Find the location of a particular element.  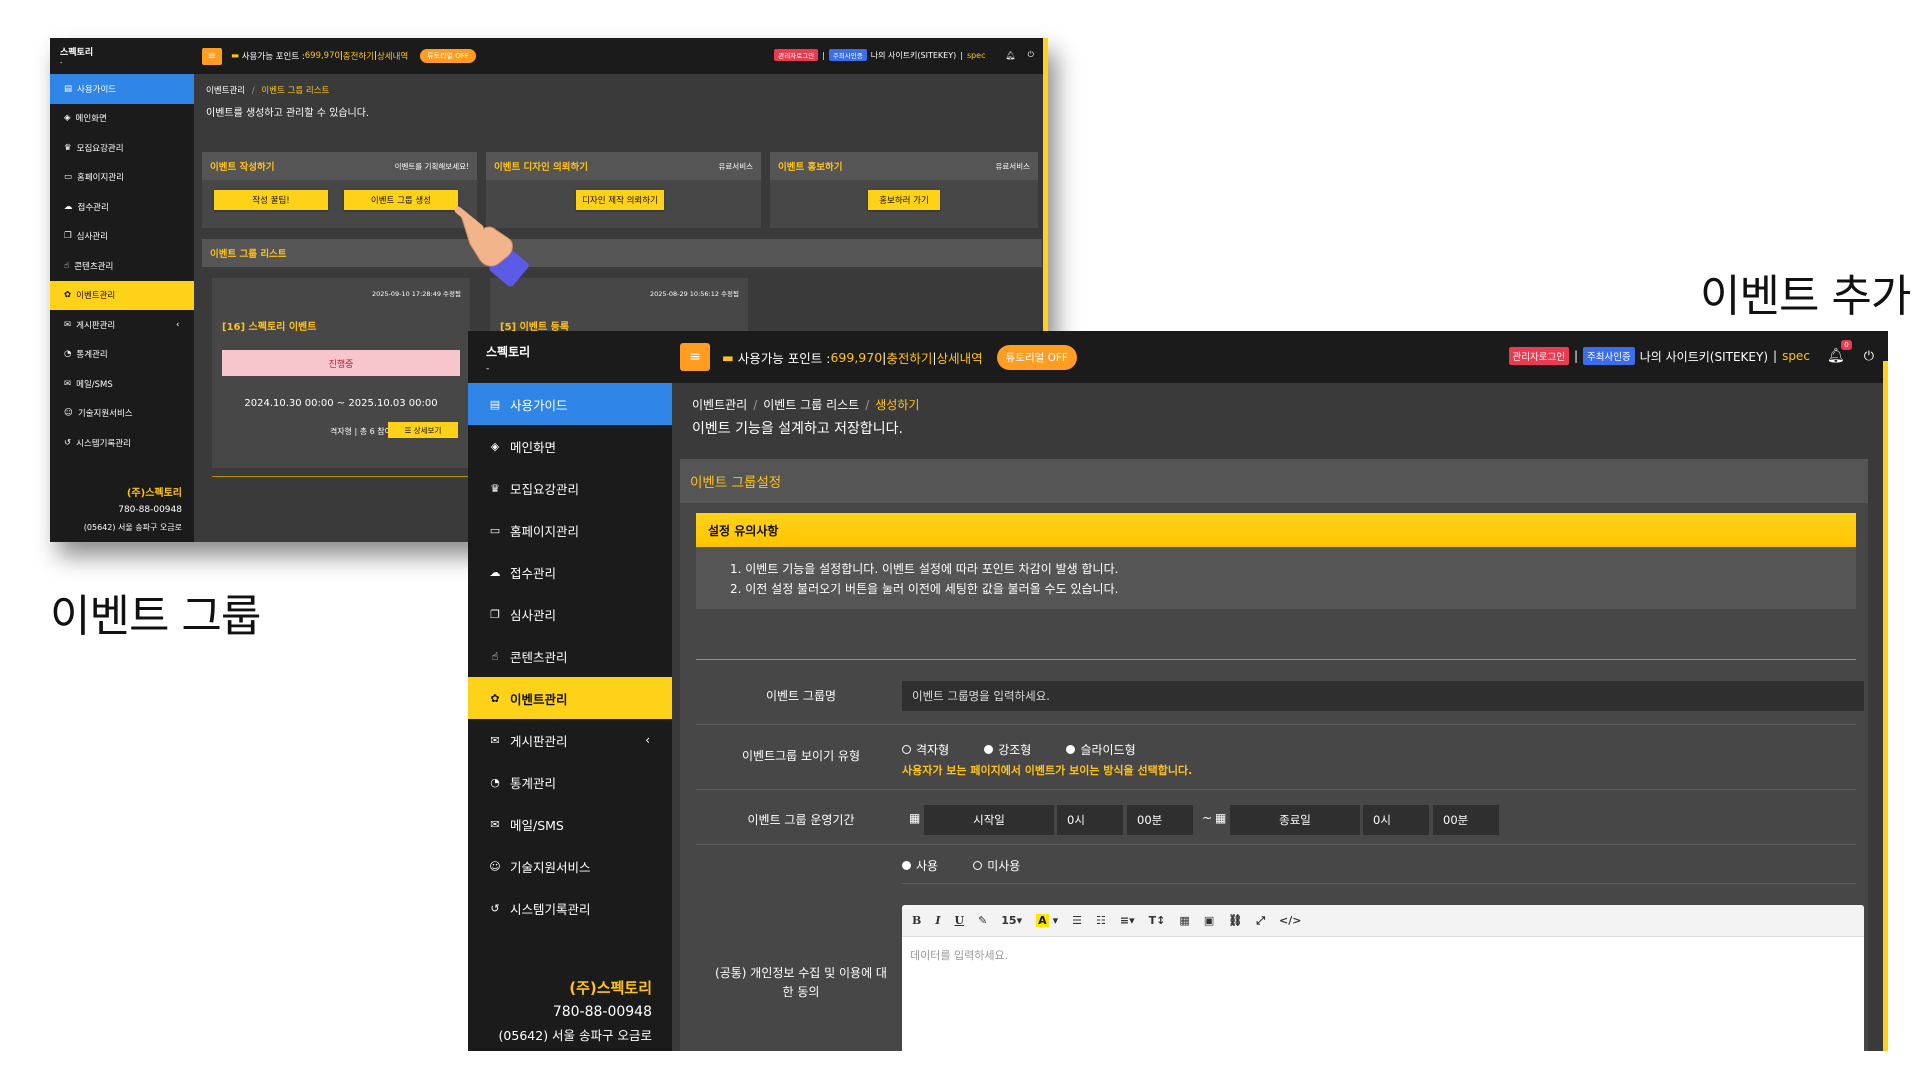

promote-button: 홍보하러 가기 is located at coordinates (904, 200).